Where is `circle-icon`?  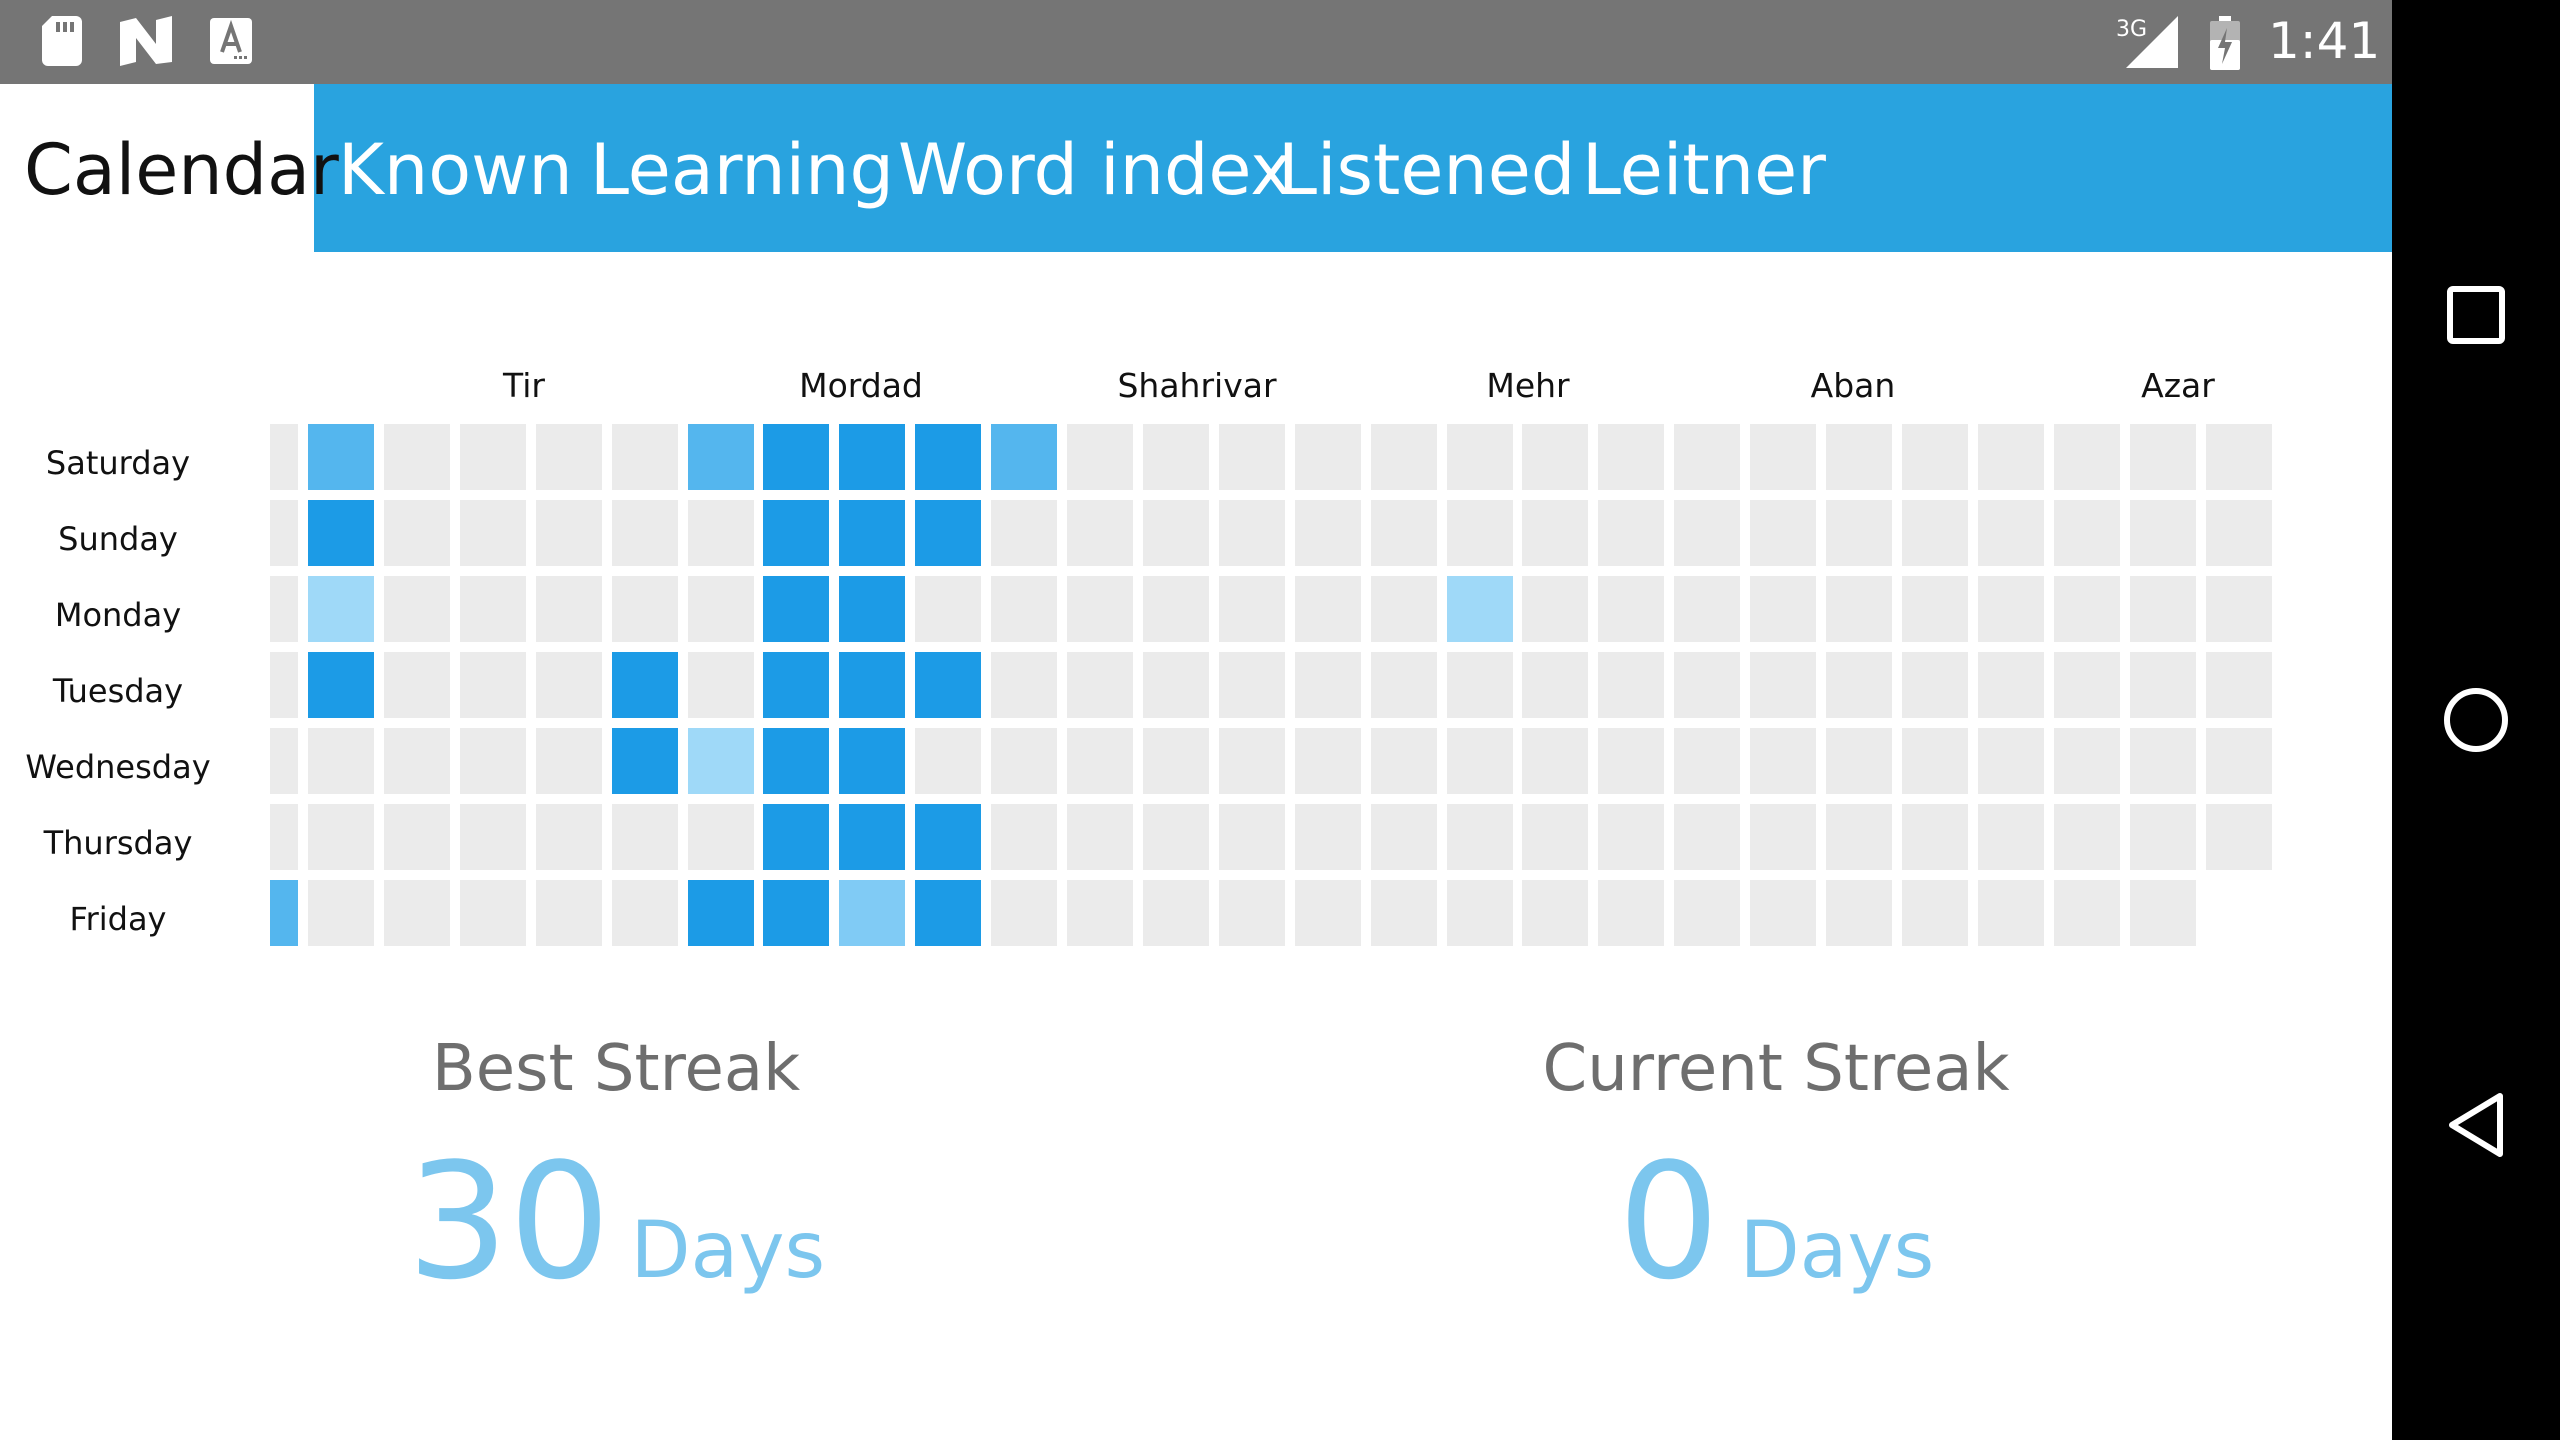 circle-icon is located at coordinates (2476, 720).